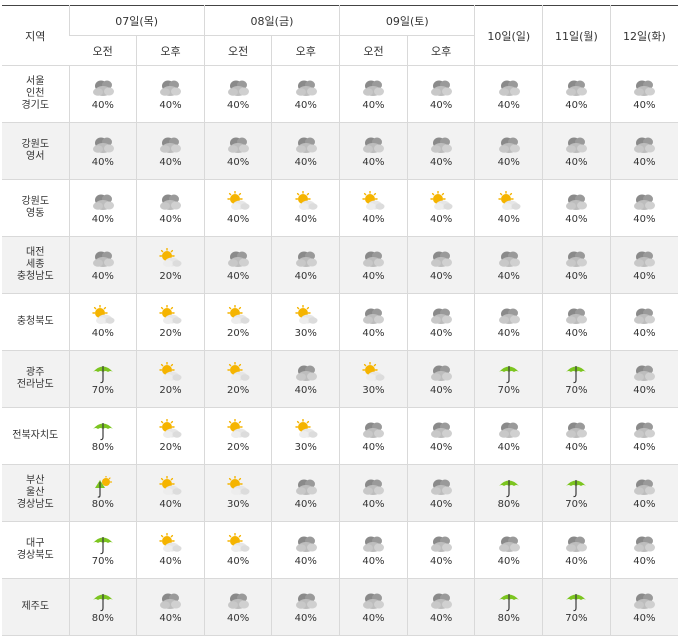  I want to click on table-row: 서울 인천 경기도 40% 40% 40% 40% 40% 40% 40% 40% 40%, so click(340, 94).